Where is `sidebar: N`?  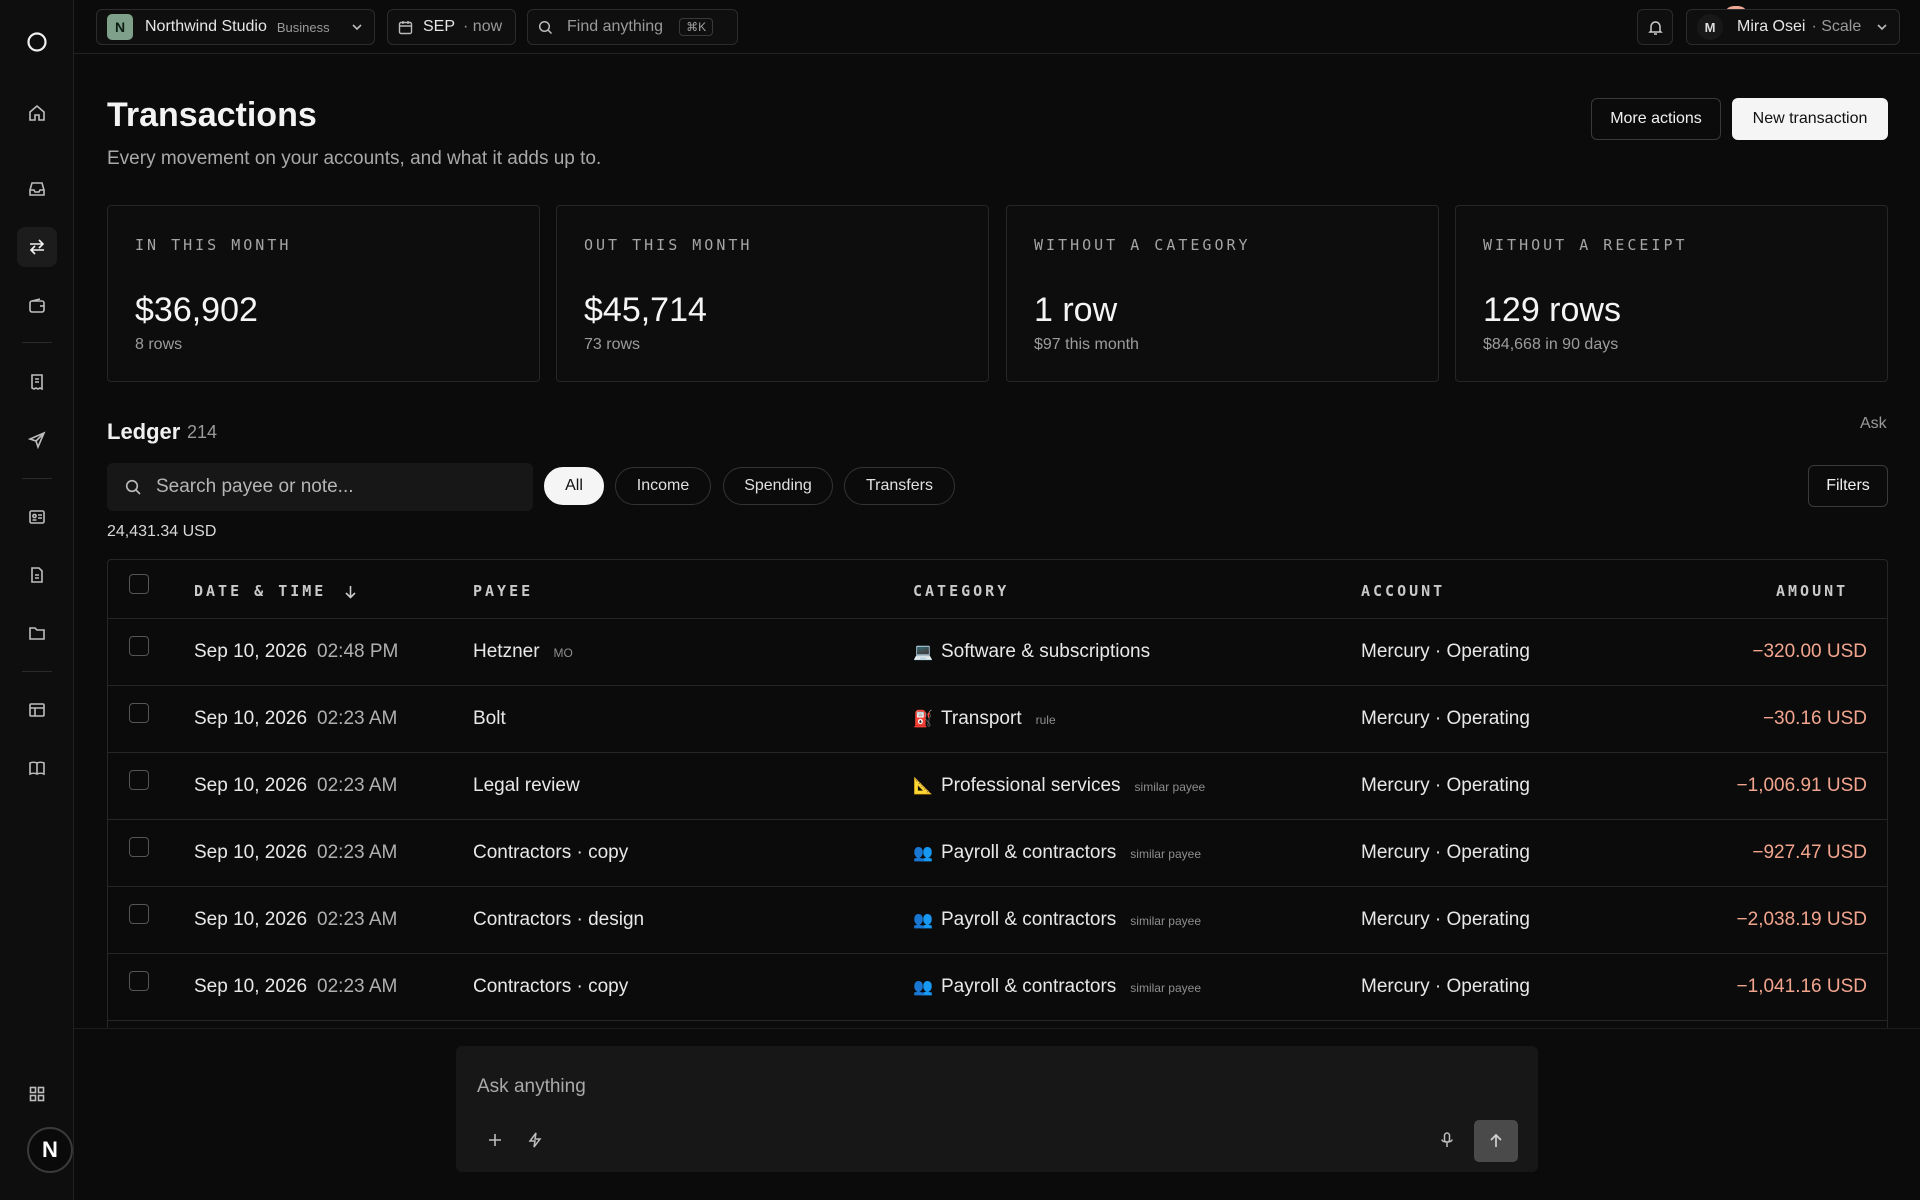
sidebar: N is located at coordinates (37, 600).